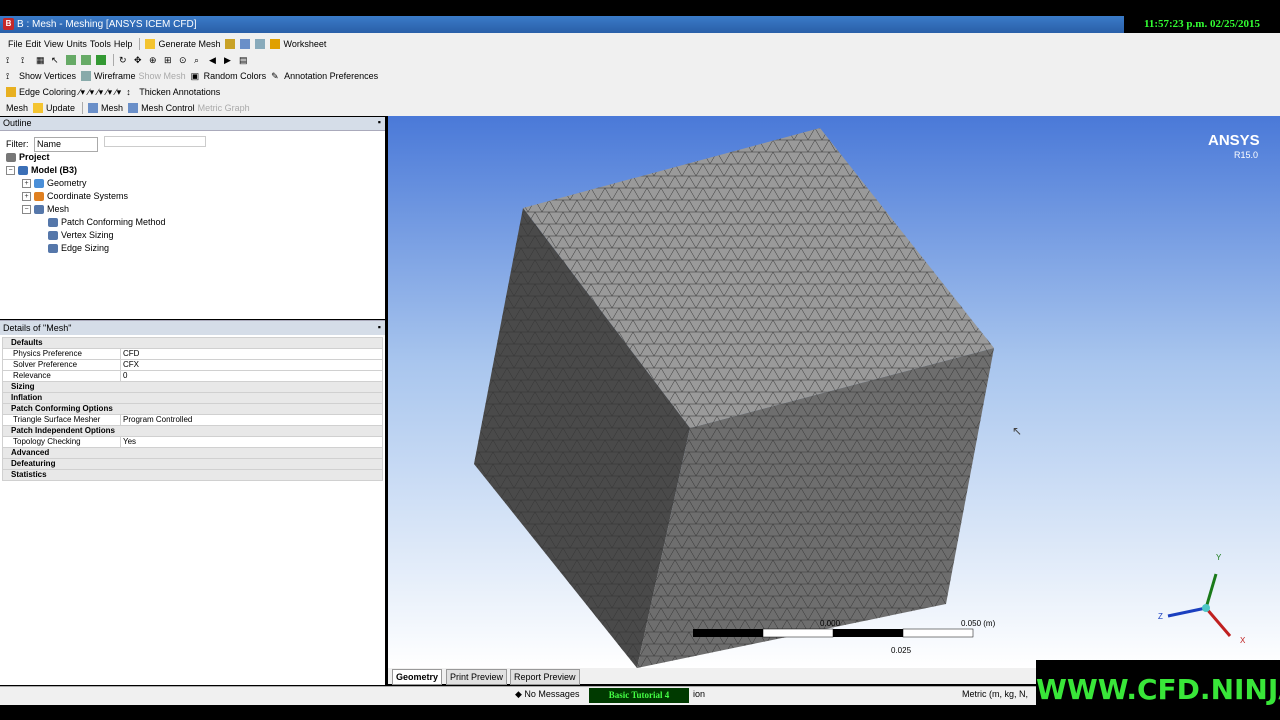 The height and width of the screenshot is (720, 1280). Describe the element at coordinates (15, 44) in the screenshot. I see `menu-file: File` at that location.